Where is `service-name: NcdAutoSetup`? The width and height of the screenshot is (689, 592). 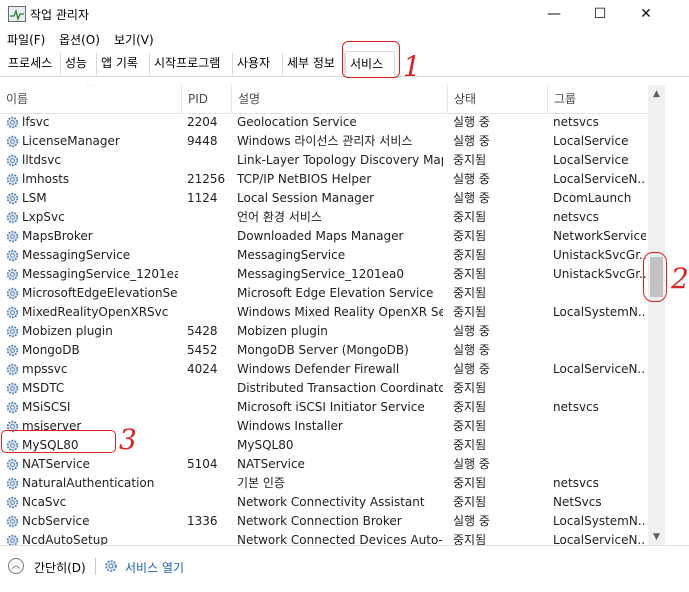
service-name: NcdAutoSetup is located at coordinates (65, 539).